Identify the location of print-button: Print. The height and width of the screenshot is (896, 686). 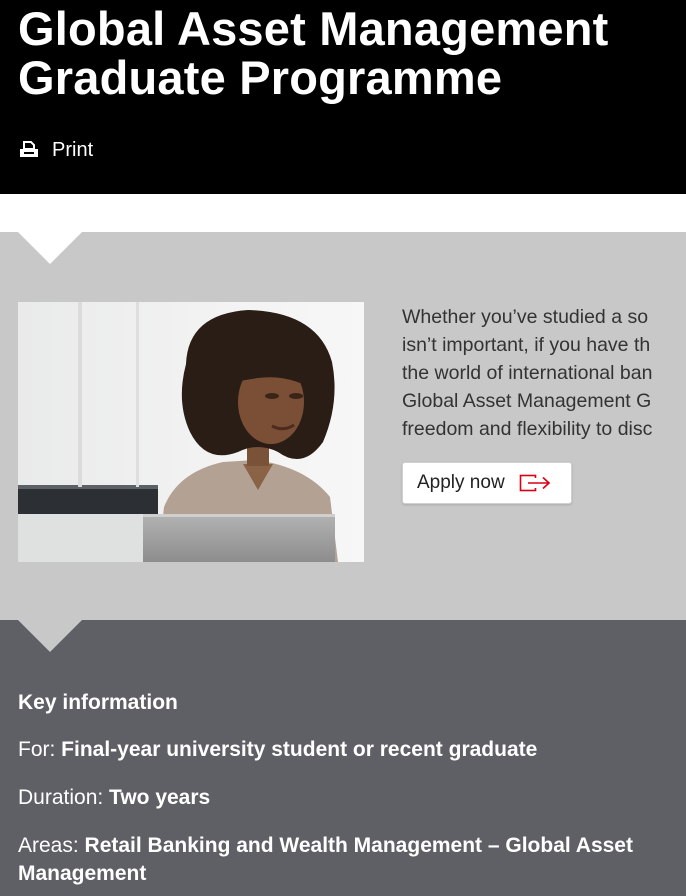
(55, 150).